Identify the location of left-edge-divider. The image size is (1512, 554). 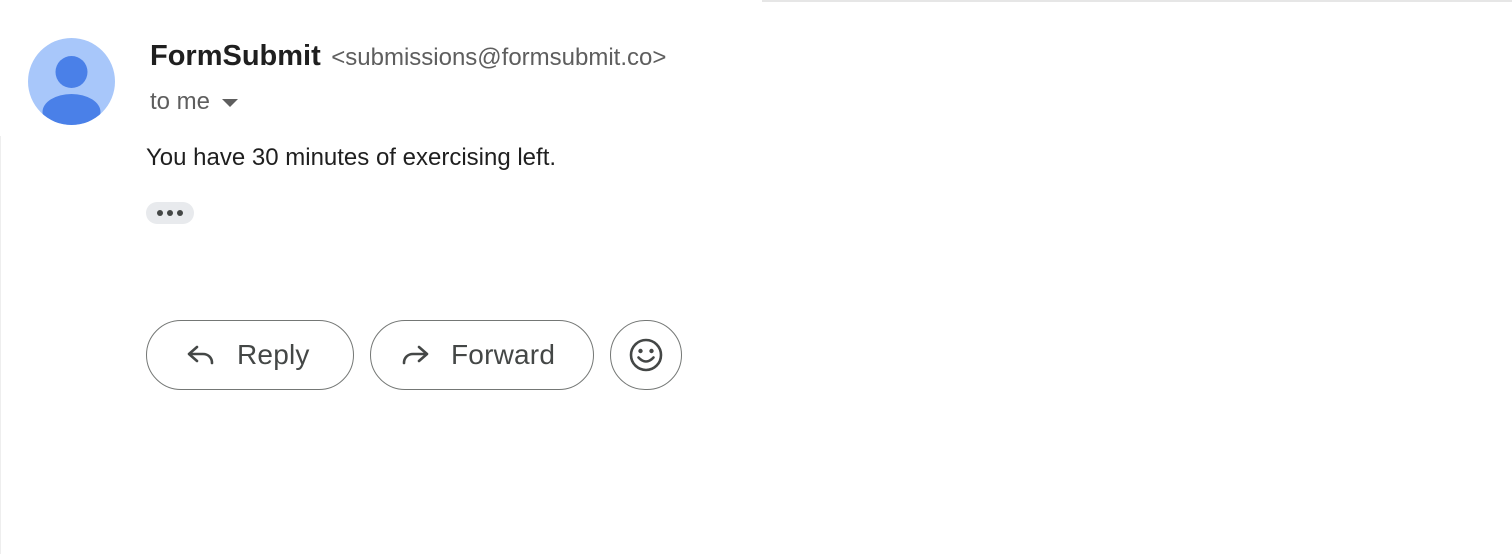
(0, 345).